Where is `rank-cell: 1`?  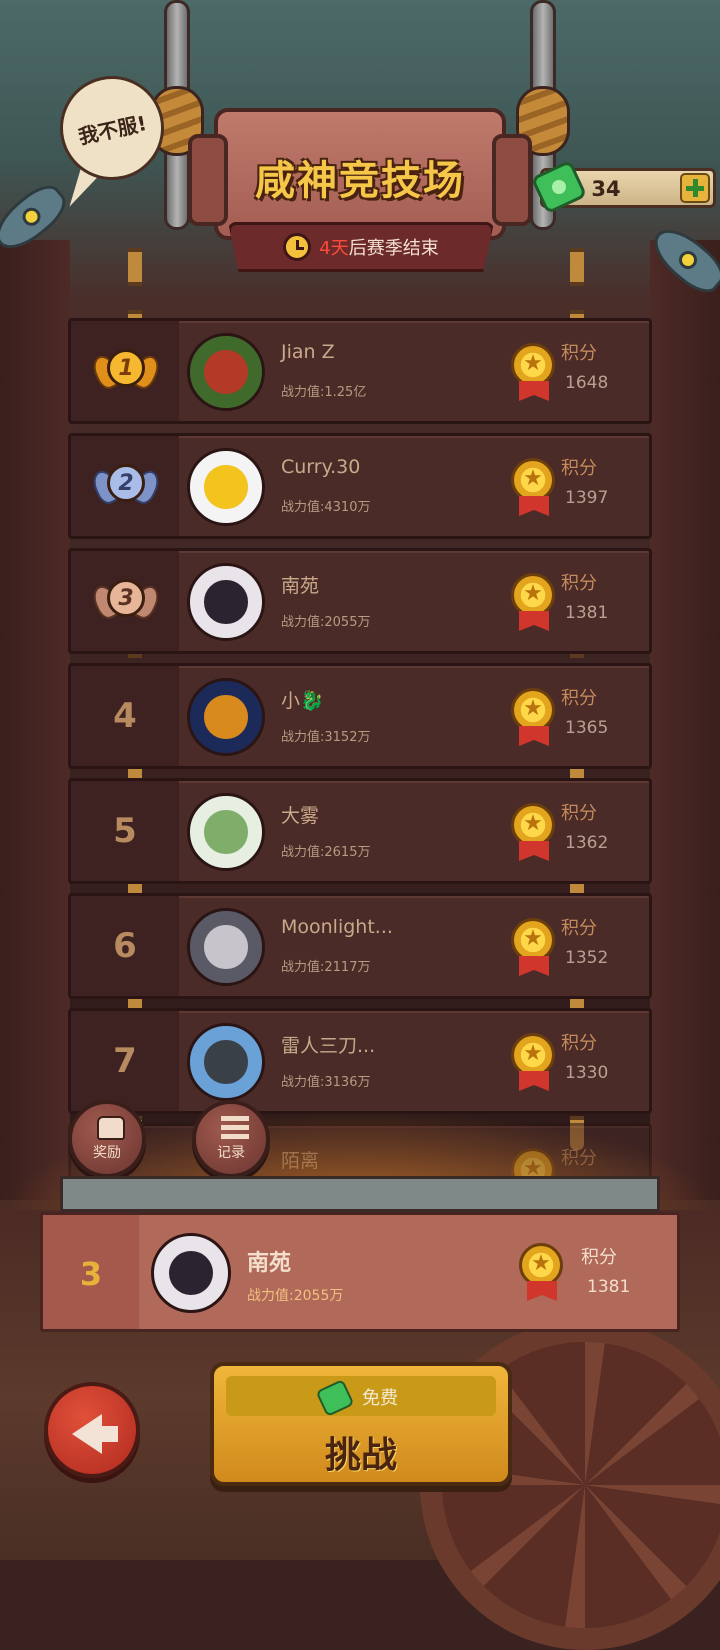 rank-cell: 1 is located at coordinates (125, 371).